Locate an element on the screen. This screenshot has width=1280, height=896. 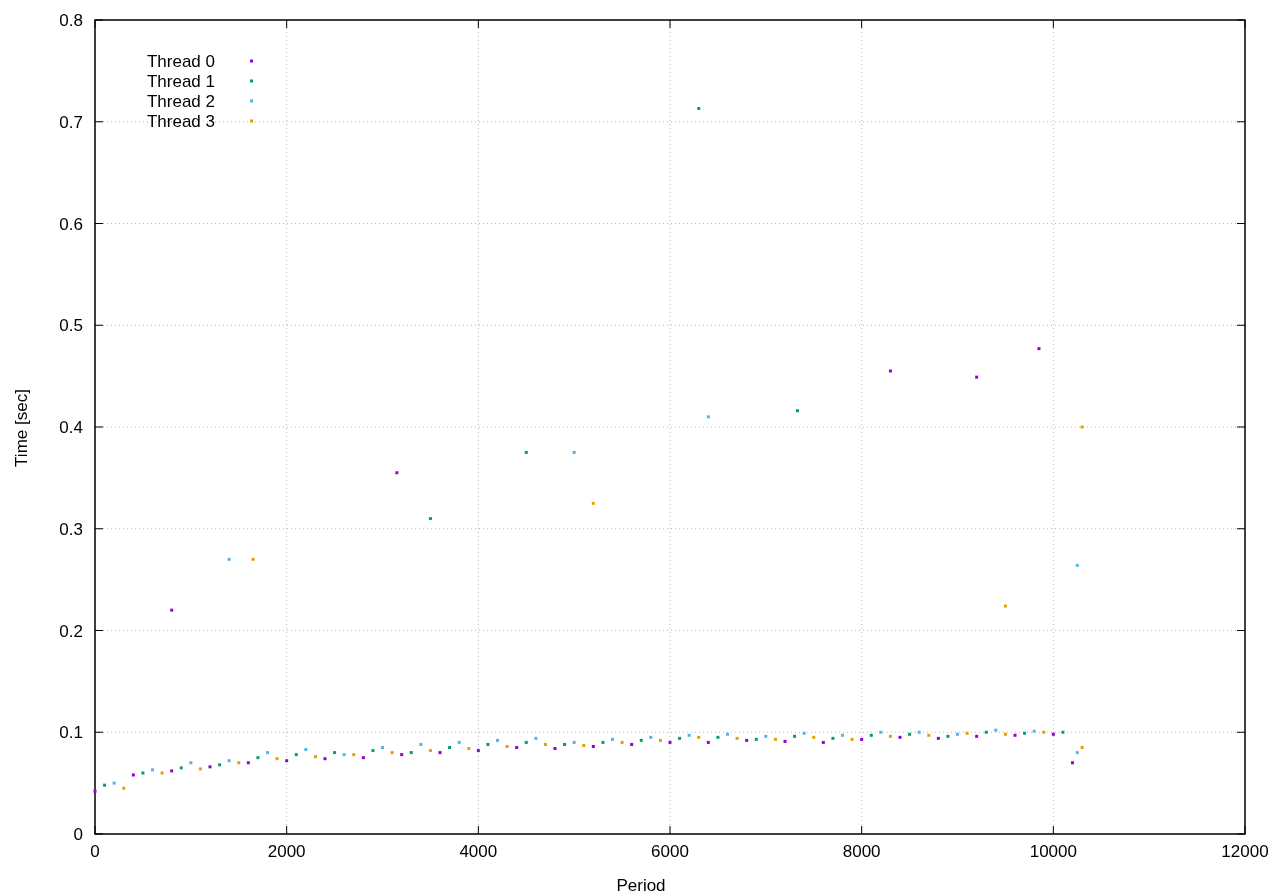
x-axis-tick-label: 6000 is located at coordinates (670, 851).